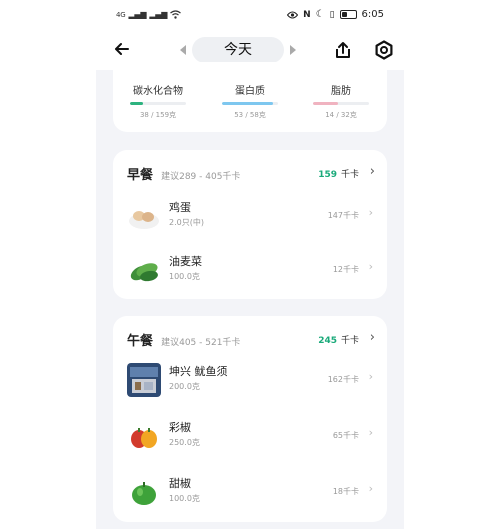 The image size is (500, 529). Describe the element at coordinates (341, 101) in the screenshot. I see `macro-fat: 脂肪 14 / 32克` at that location.